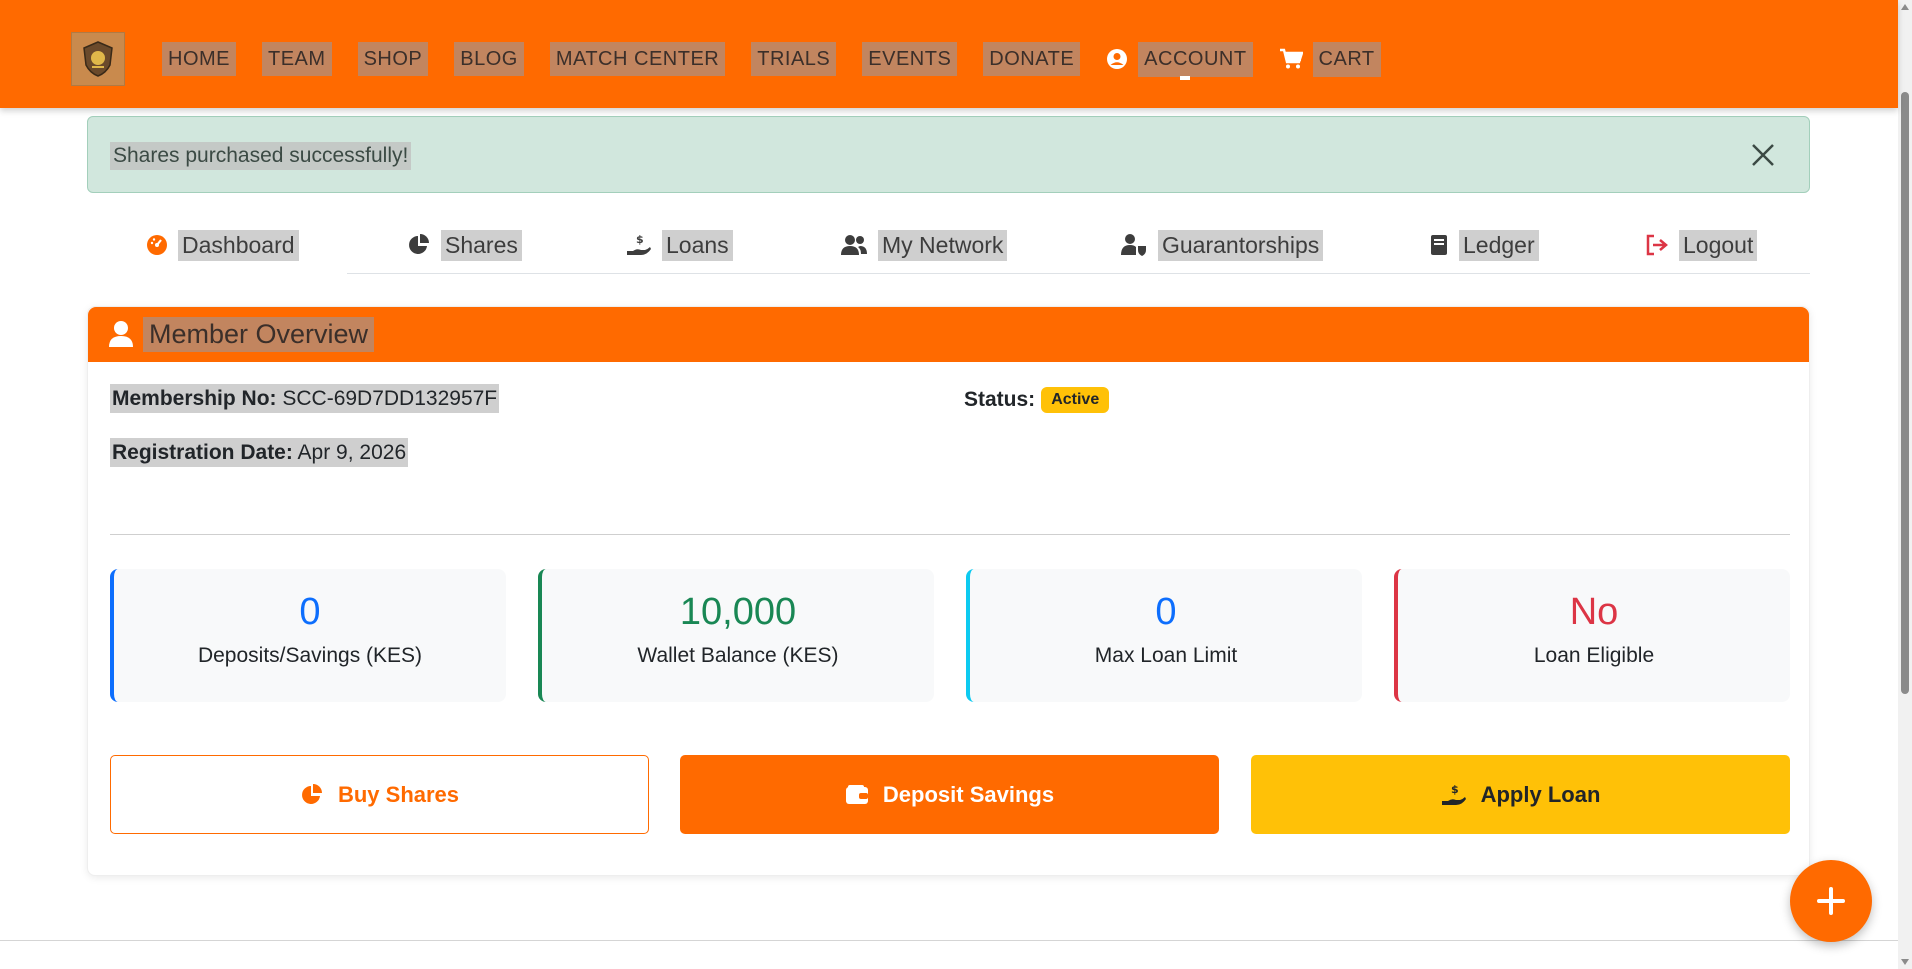 Image resolution: width=1912 pixels, height=969 pixels. What do you see at coordinates (1540, 794) in the screenshot?
I see `apply-loan-label: Apply Loan` at bounding box center [1540, 794].